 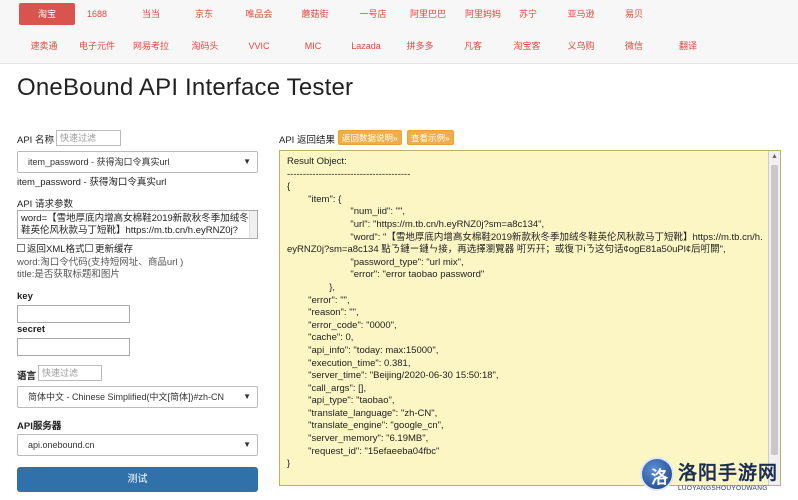 I want to click on nav-item: 亚马逊, so click(x=581, y=14).